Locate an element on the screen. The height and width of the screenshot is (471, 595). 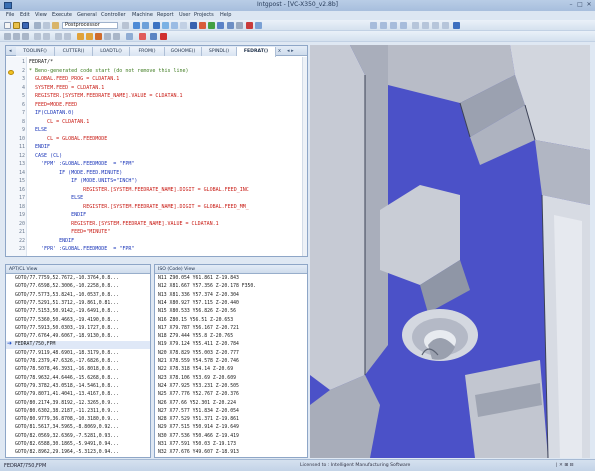
find-icon is located at coordinates (37, 36).